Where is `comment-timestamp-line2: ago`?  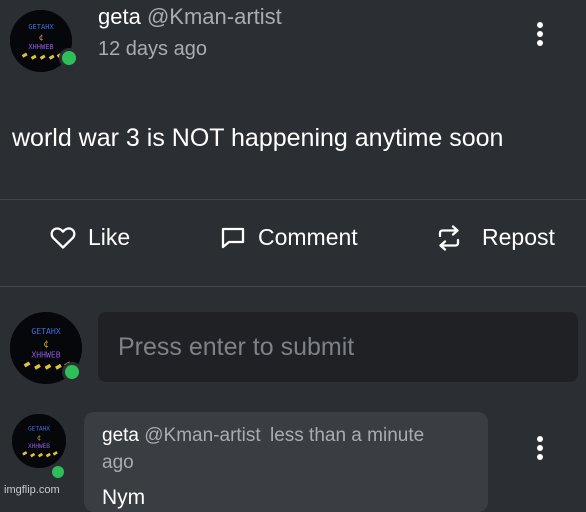
comment-timestamp-line2: ago is located at coordinates (118, 462).